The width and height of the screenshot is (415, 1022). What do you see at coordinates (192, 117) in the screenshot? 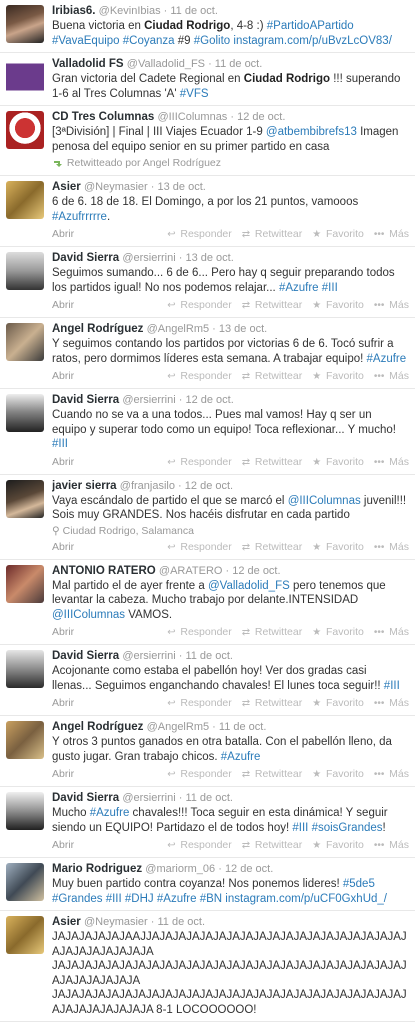
I see `author-handle: @IIIColumnas` at bounding box center [192, 117].